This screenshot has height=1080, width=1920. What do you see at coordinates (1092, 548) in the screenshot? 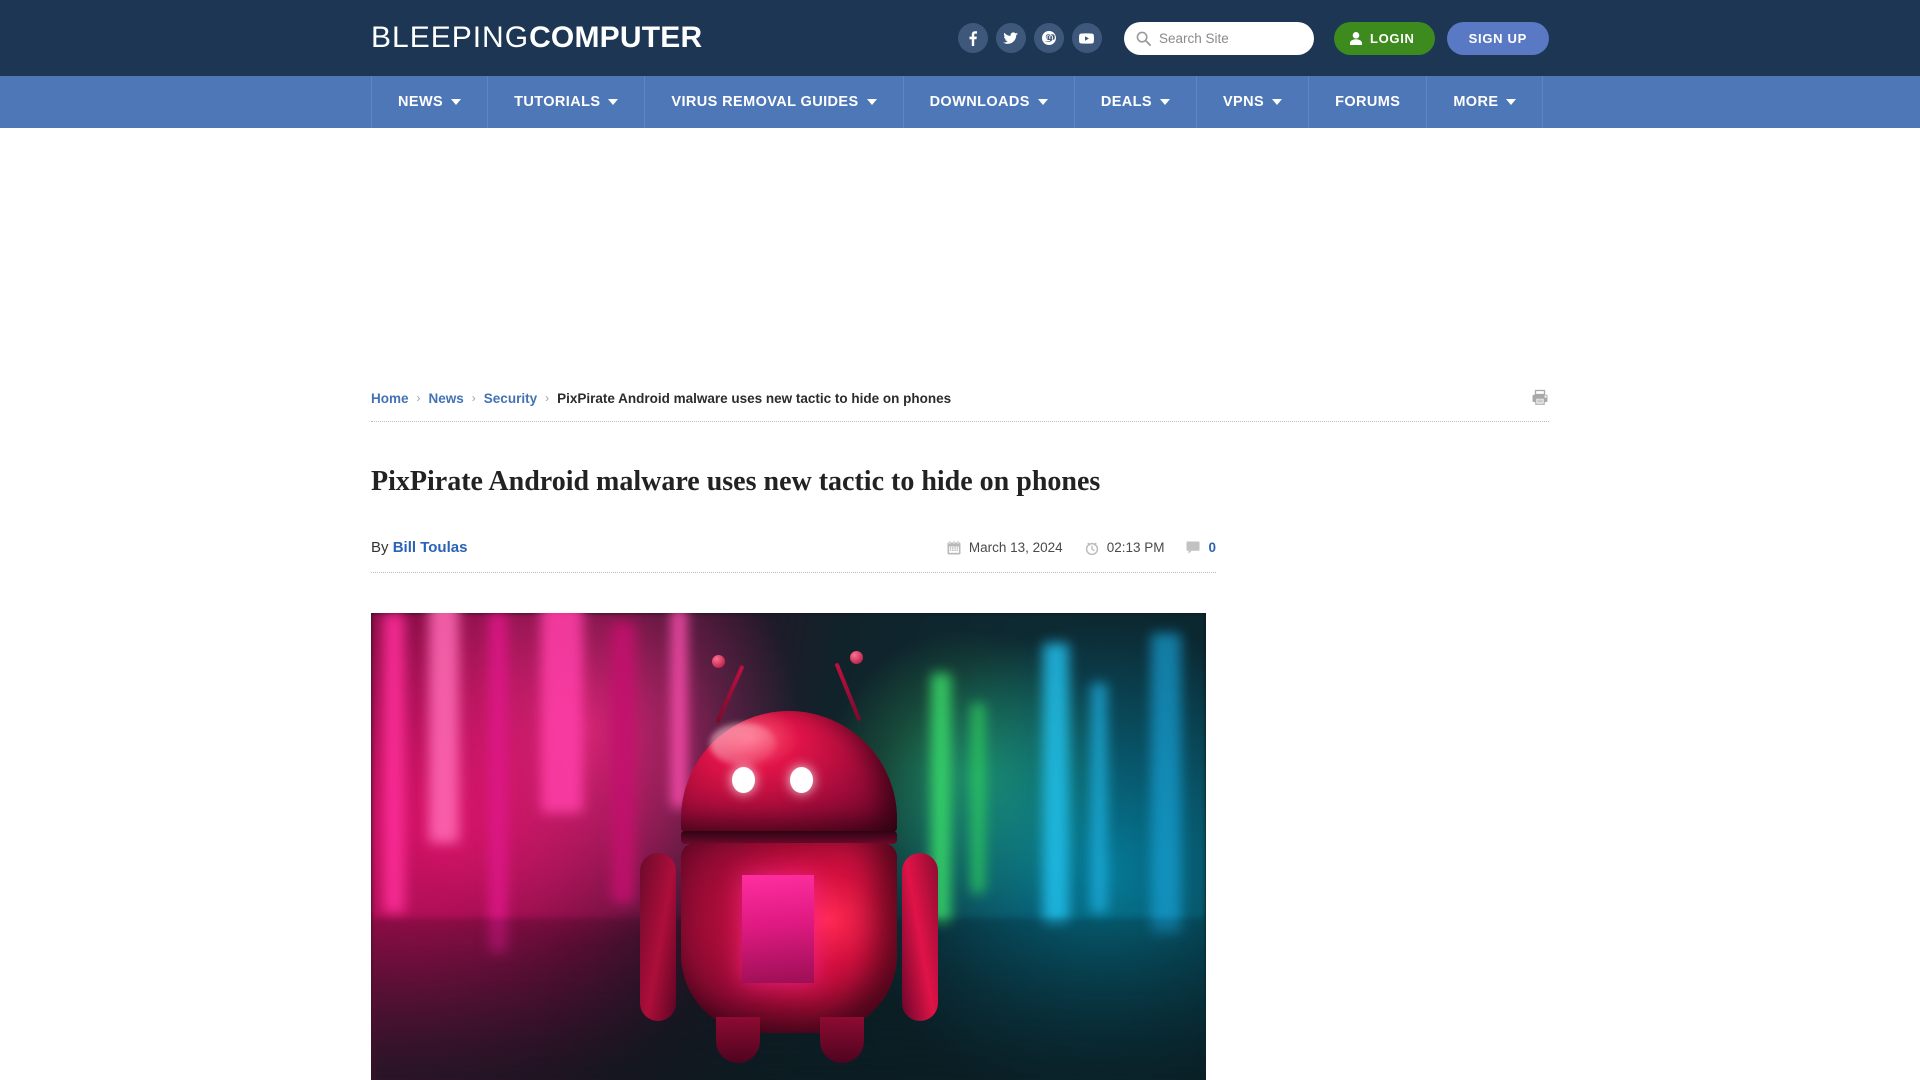
I see `clock-icon` at bounding box center [1092, 548].